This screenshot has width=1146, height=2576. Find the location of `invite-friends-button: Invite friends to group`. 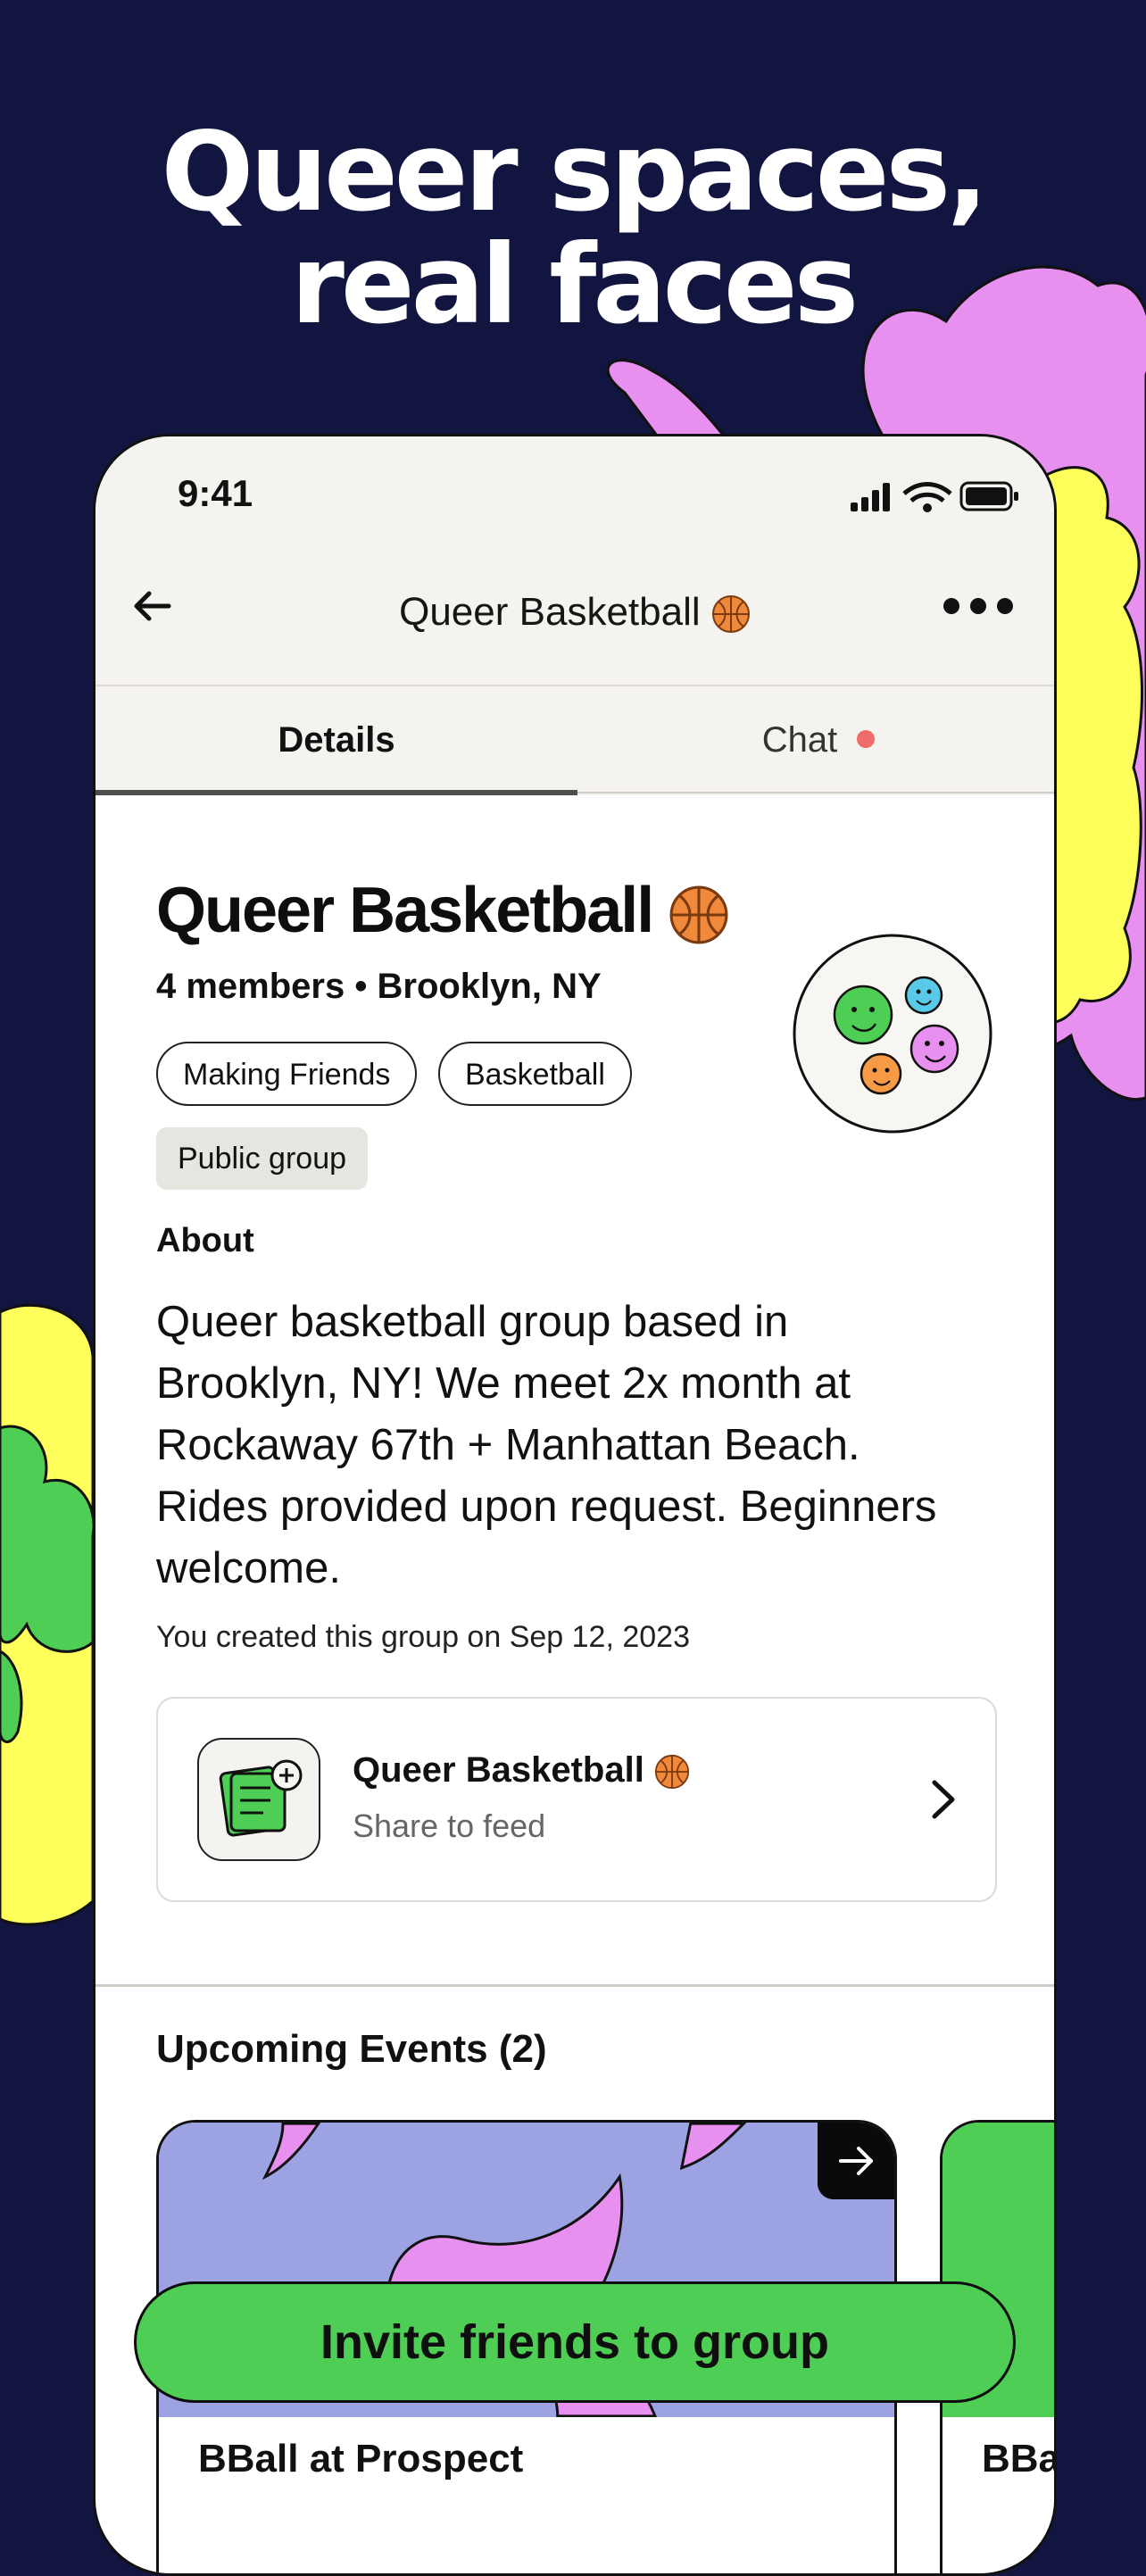

invite-friends-button: Invite friends to group is located at coordinates (575, 2342).